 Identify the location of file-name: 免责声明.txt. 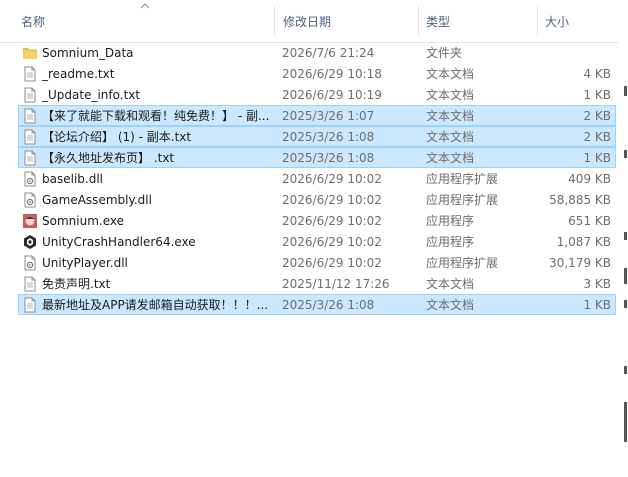
(76, 284).